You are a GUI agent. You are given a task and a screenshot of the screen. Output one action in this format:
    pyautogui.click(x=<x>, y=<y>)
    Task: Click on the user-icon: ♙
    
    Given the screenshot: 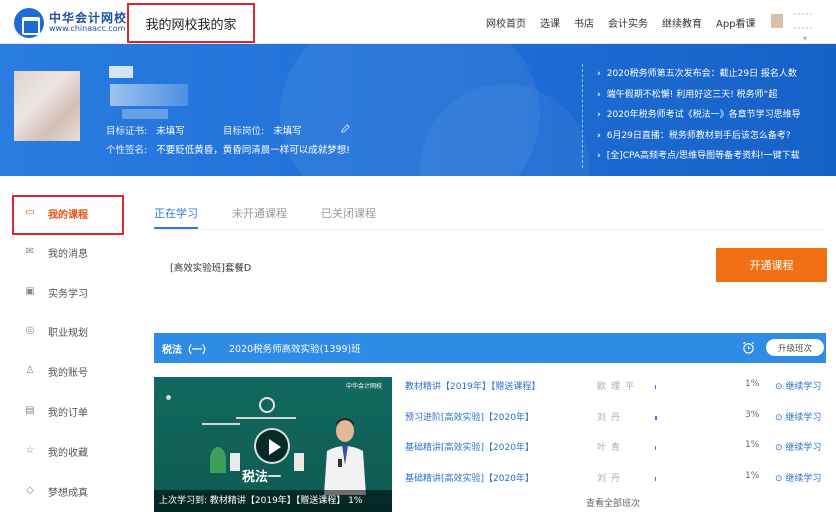 What is the action you would take?
    pyautogui.click(x=30, y=370)
    